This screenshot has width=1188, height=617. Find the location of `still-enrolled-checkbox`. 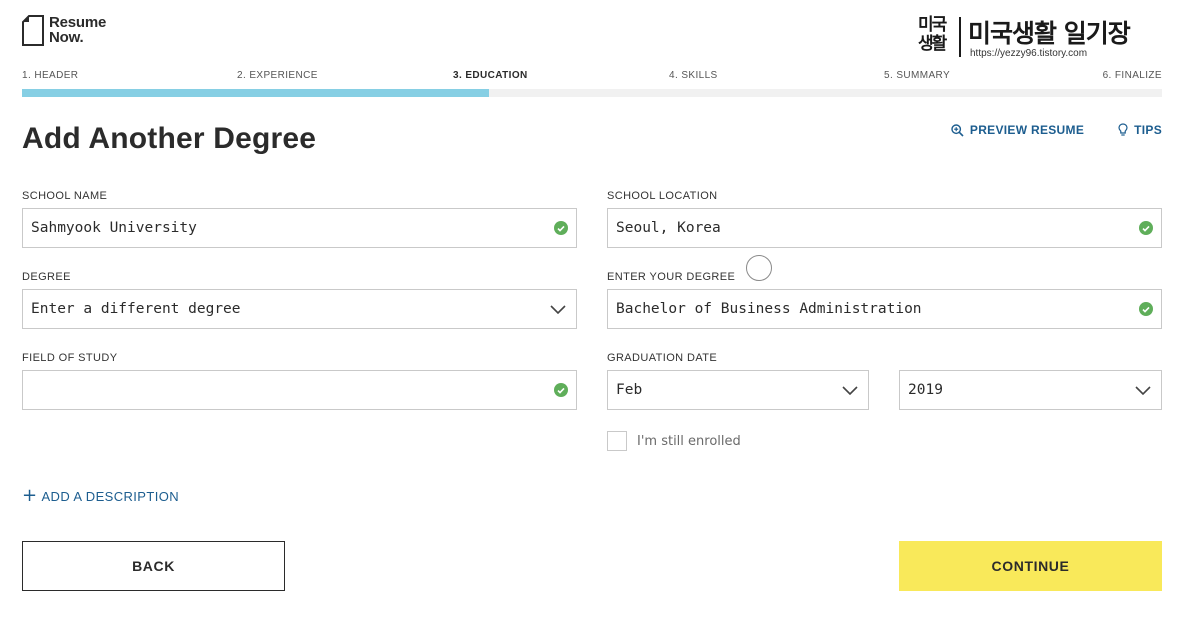

still-enrolled-checkbox is located at coordinates (617, 441).